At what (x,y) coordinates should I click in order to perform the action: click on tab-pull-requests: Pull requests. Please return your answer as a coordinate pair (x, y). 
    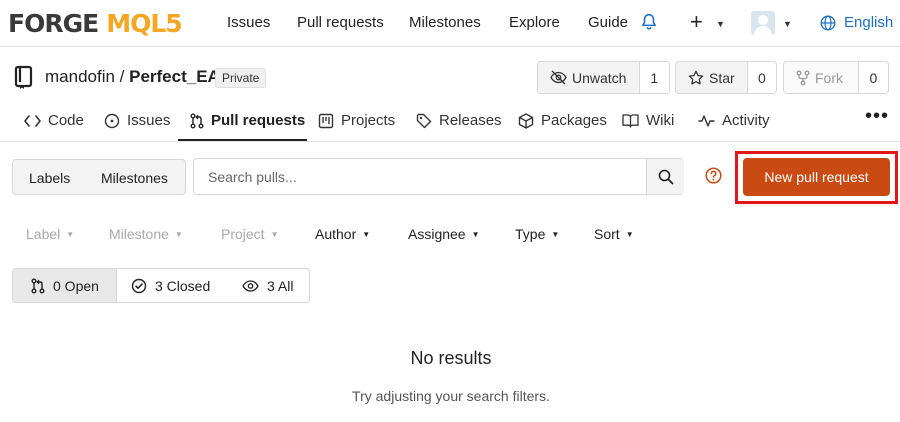
    Looking at the image, I should click on (247, 120).